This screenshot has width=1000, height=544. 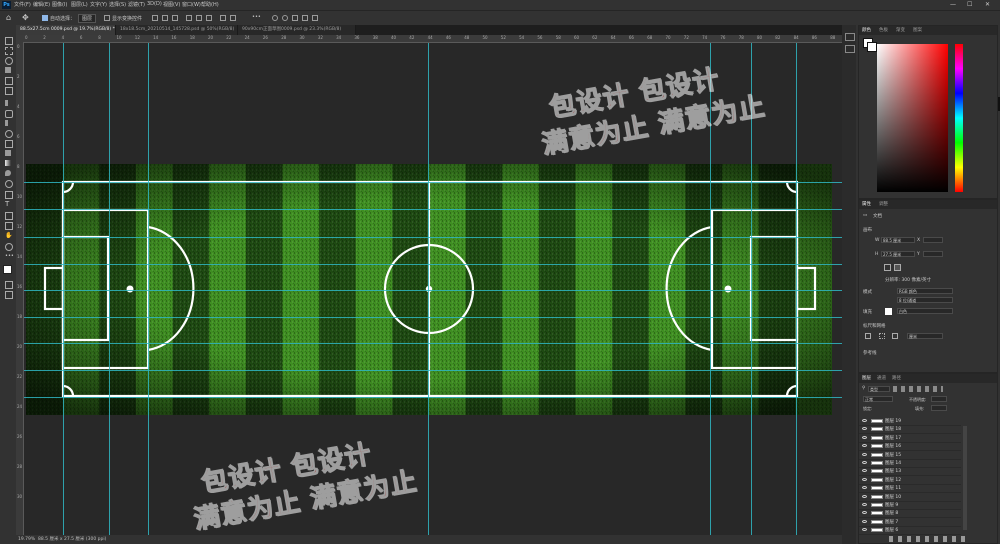 I want to click on eraser-tool, so click(x=8, y=153).